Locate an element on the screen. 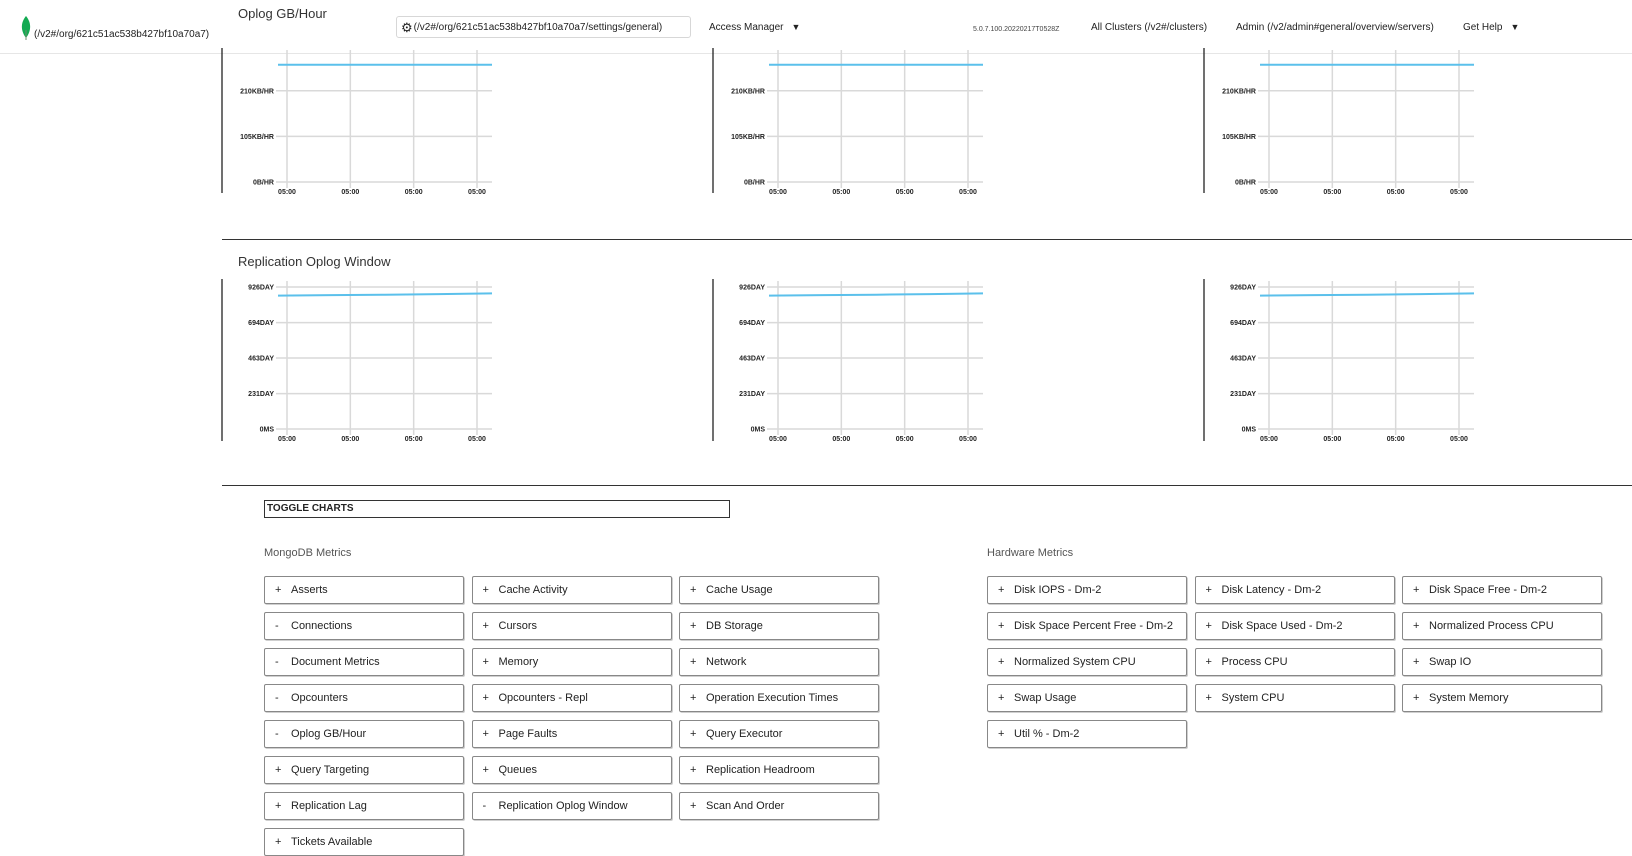  access-manager-menu: Access Manager ▼ is located at coordinates (754, 27).